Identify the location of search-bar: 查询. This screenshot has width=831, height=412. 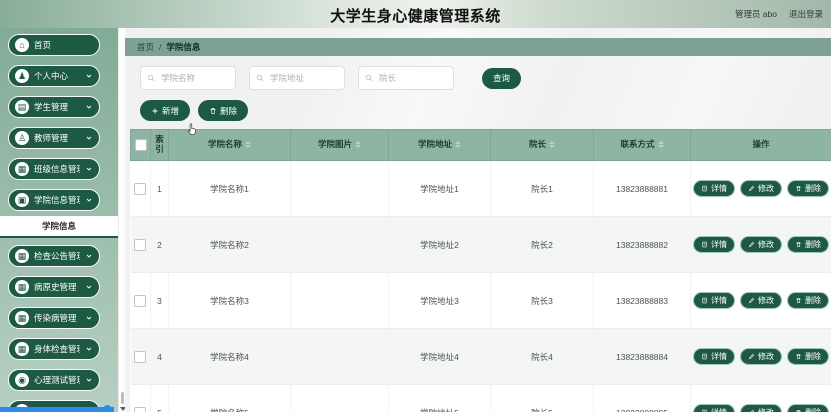
(485, 78).